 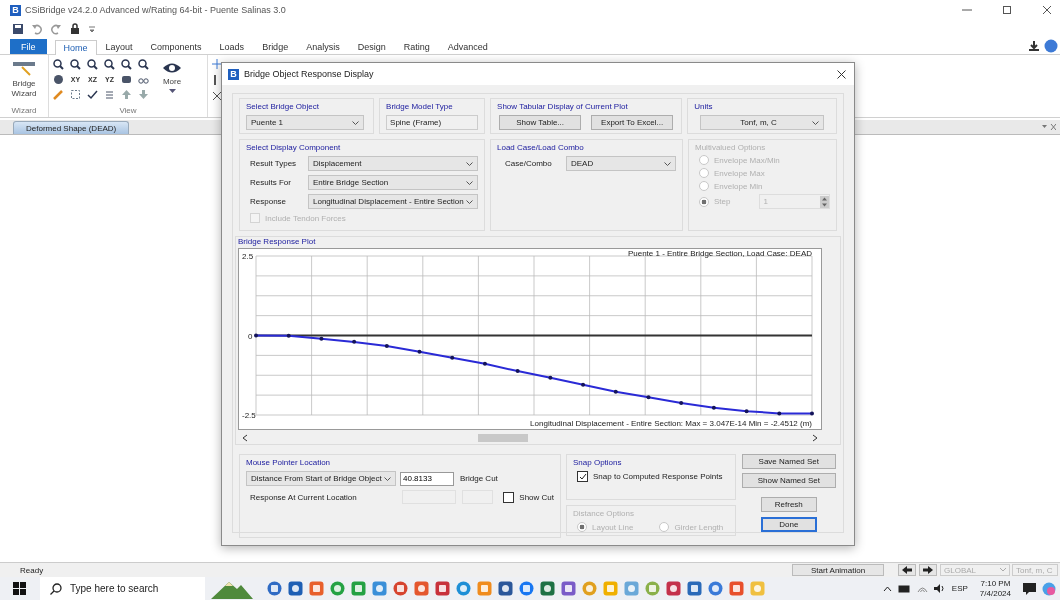 I want to click on ribbon-tab: Design, so click(x=371, y=46).